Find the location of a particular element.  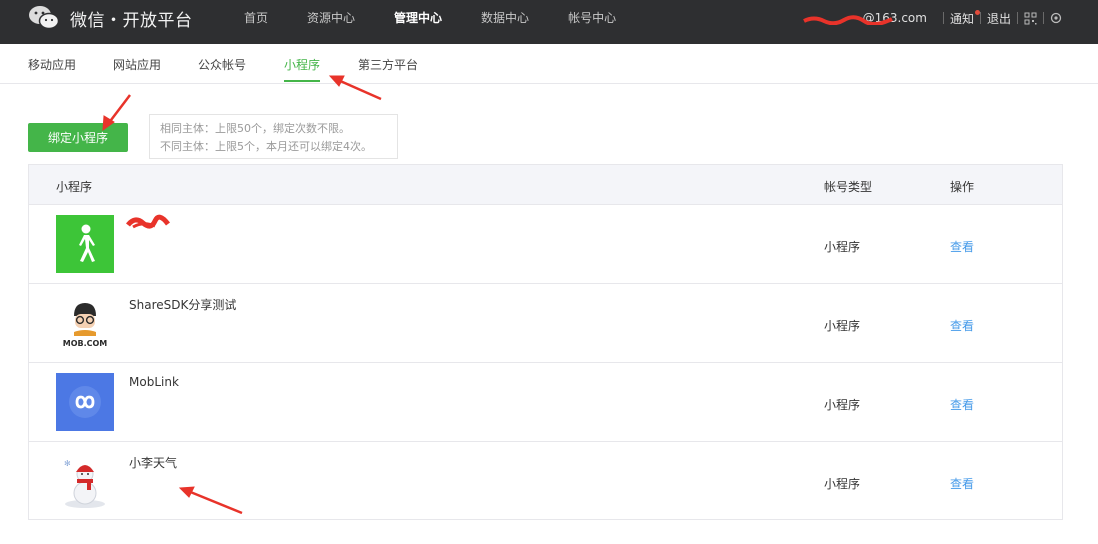

user-area: xxxxxxxx@163.com 通知 退出 is located at coordinates (932, 18).